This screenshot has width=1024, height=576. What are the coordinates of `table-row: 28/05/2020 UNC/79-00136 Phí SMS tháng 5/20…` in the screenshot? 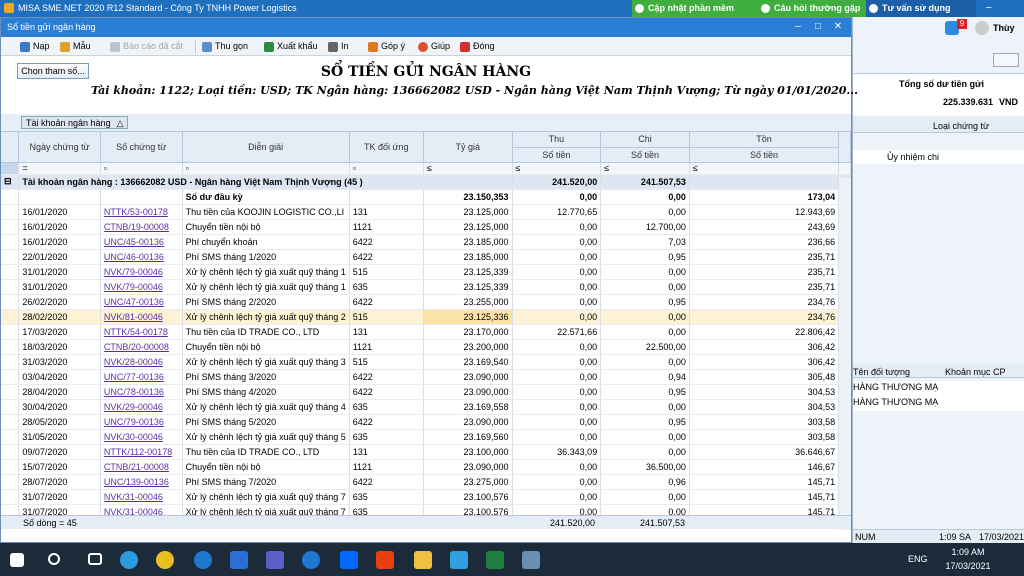 It's located at (426, 422).